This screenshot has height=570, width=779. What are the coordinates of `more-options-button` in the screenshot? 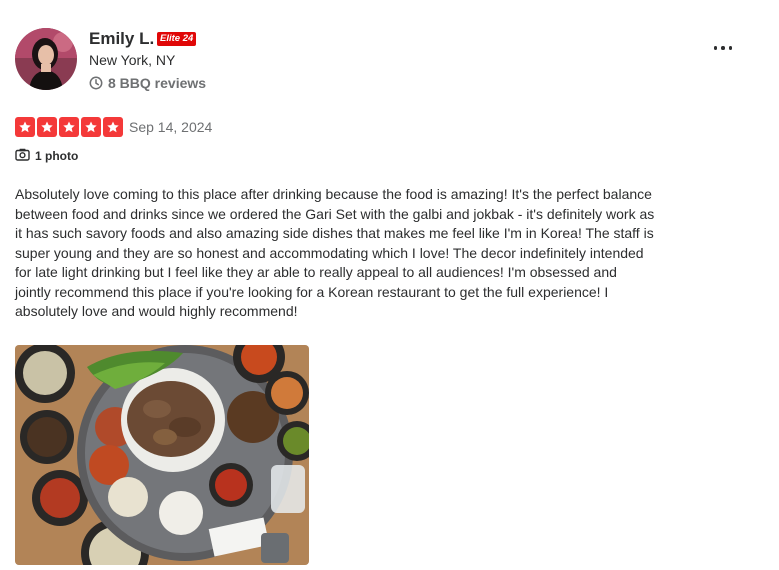 It's located at (723, 48).